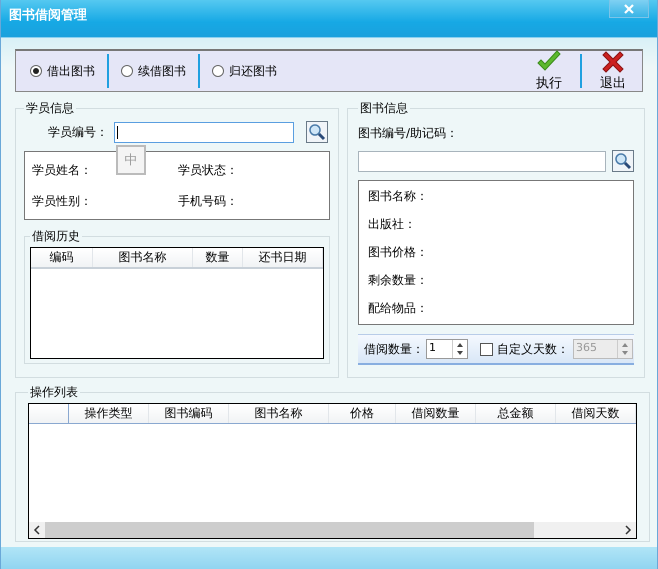  Describe the element at coordinates (62, 170) in the screenshot. I see `field-label: 学员姓名：` at that location.